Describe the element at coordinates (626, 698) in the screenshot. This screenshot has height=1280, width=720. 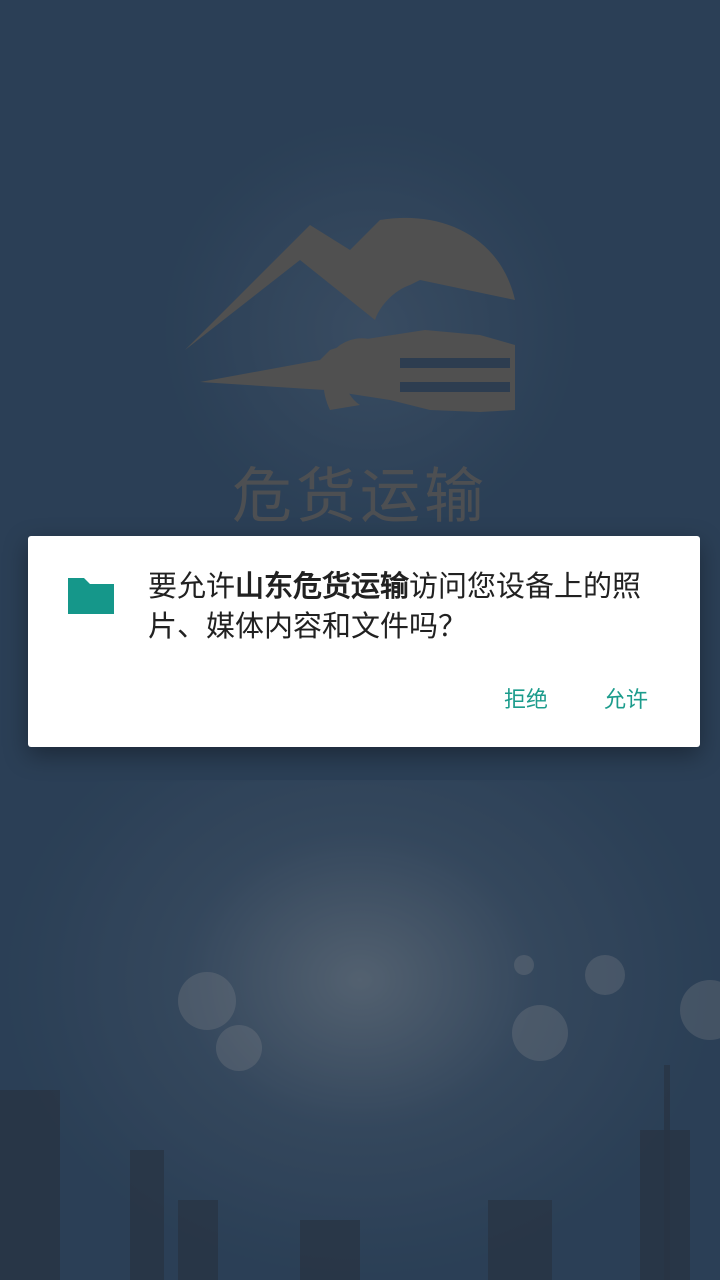
I see `allow-button: 允许` at that location.